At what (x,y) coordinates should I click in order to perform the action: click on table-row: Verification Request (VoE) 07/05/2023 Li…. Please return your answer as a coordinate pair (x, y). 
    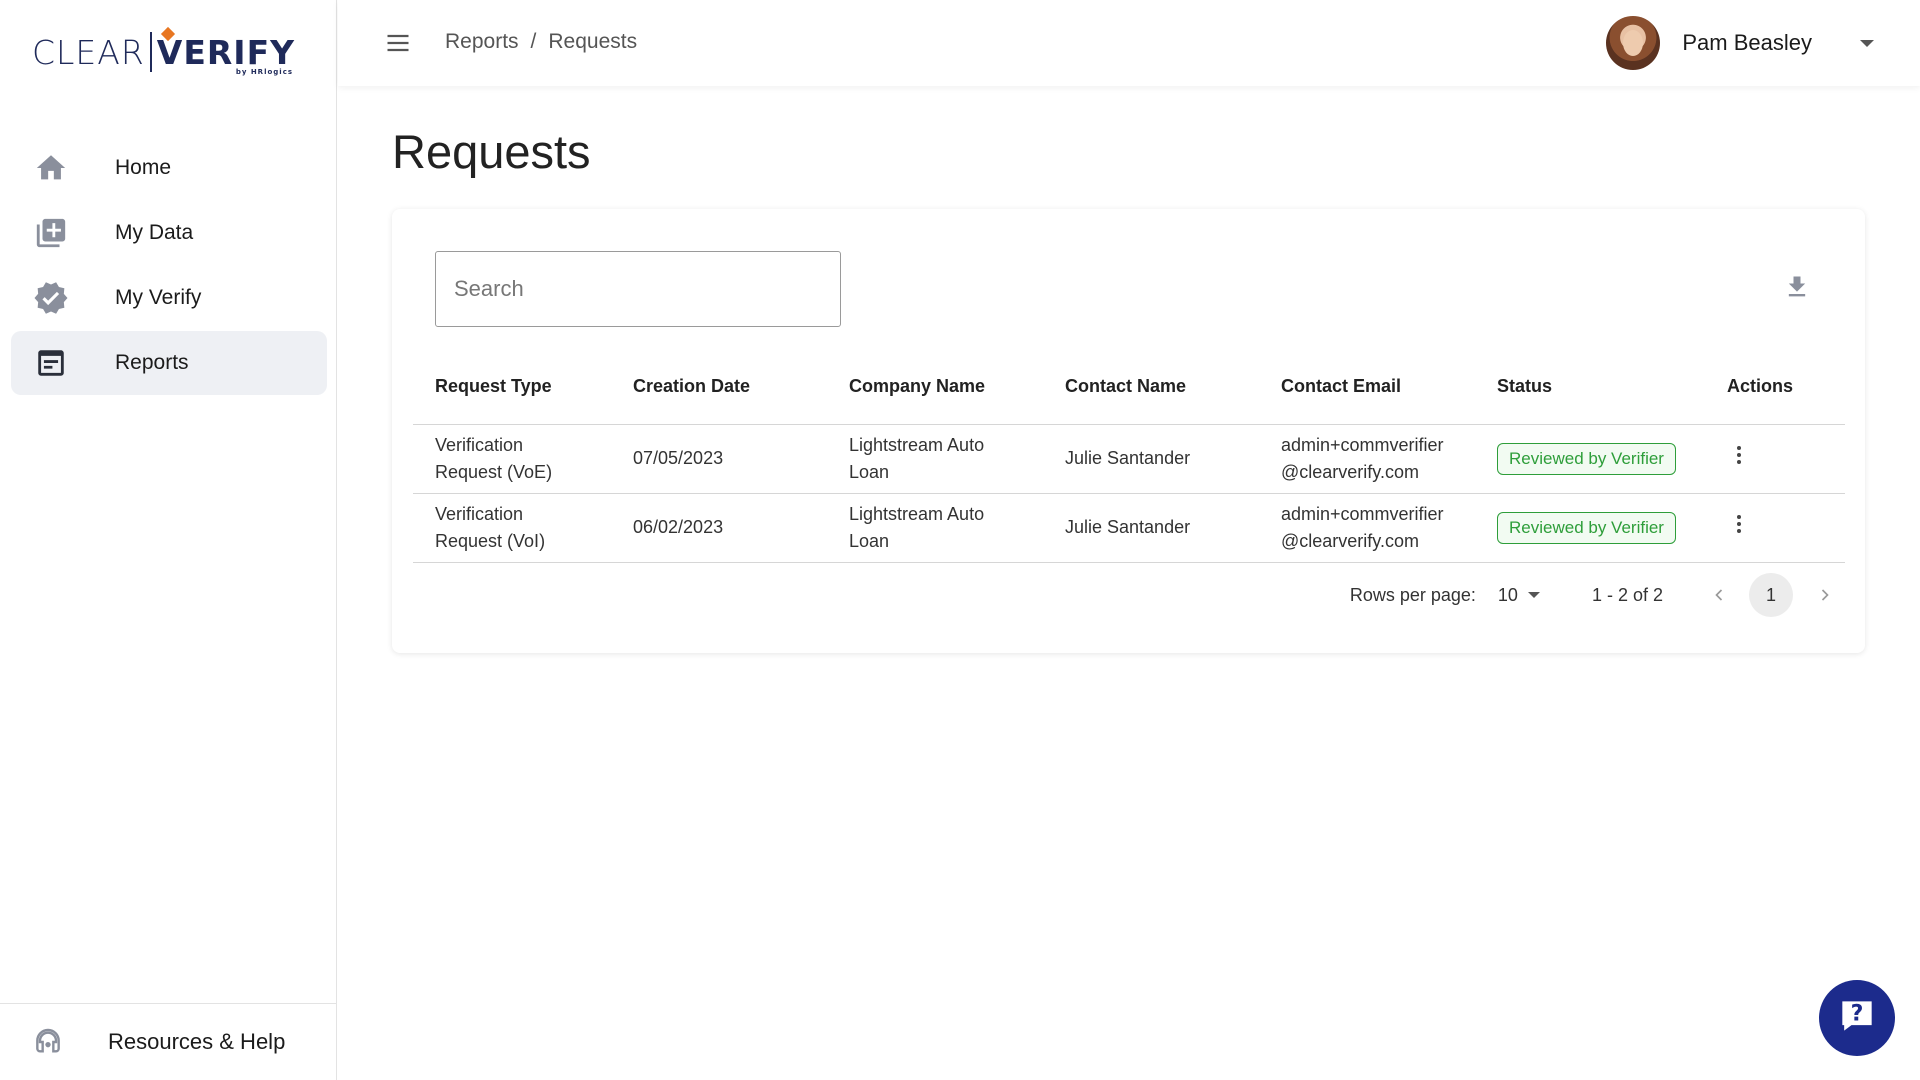
    Looking at the image, I should click on (1129, 459).